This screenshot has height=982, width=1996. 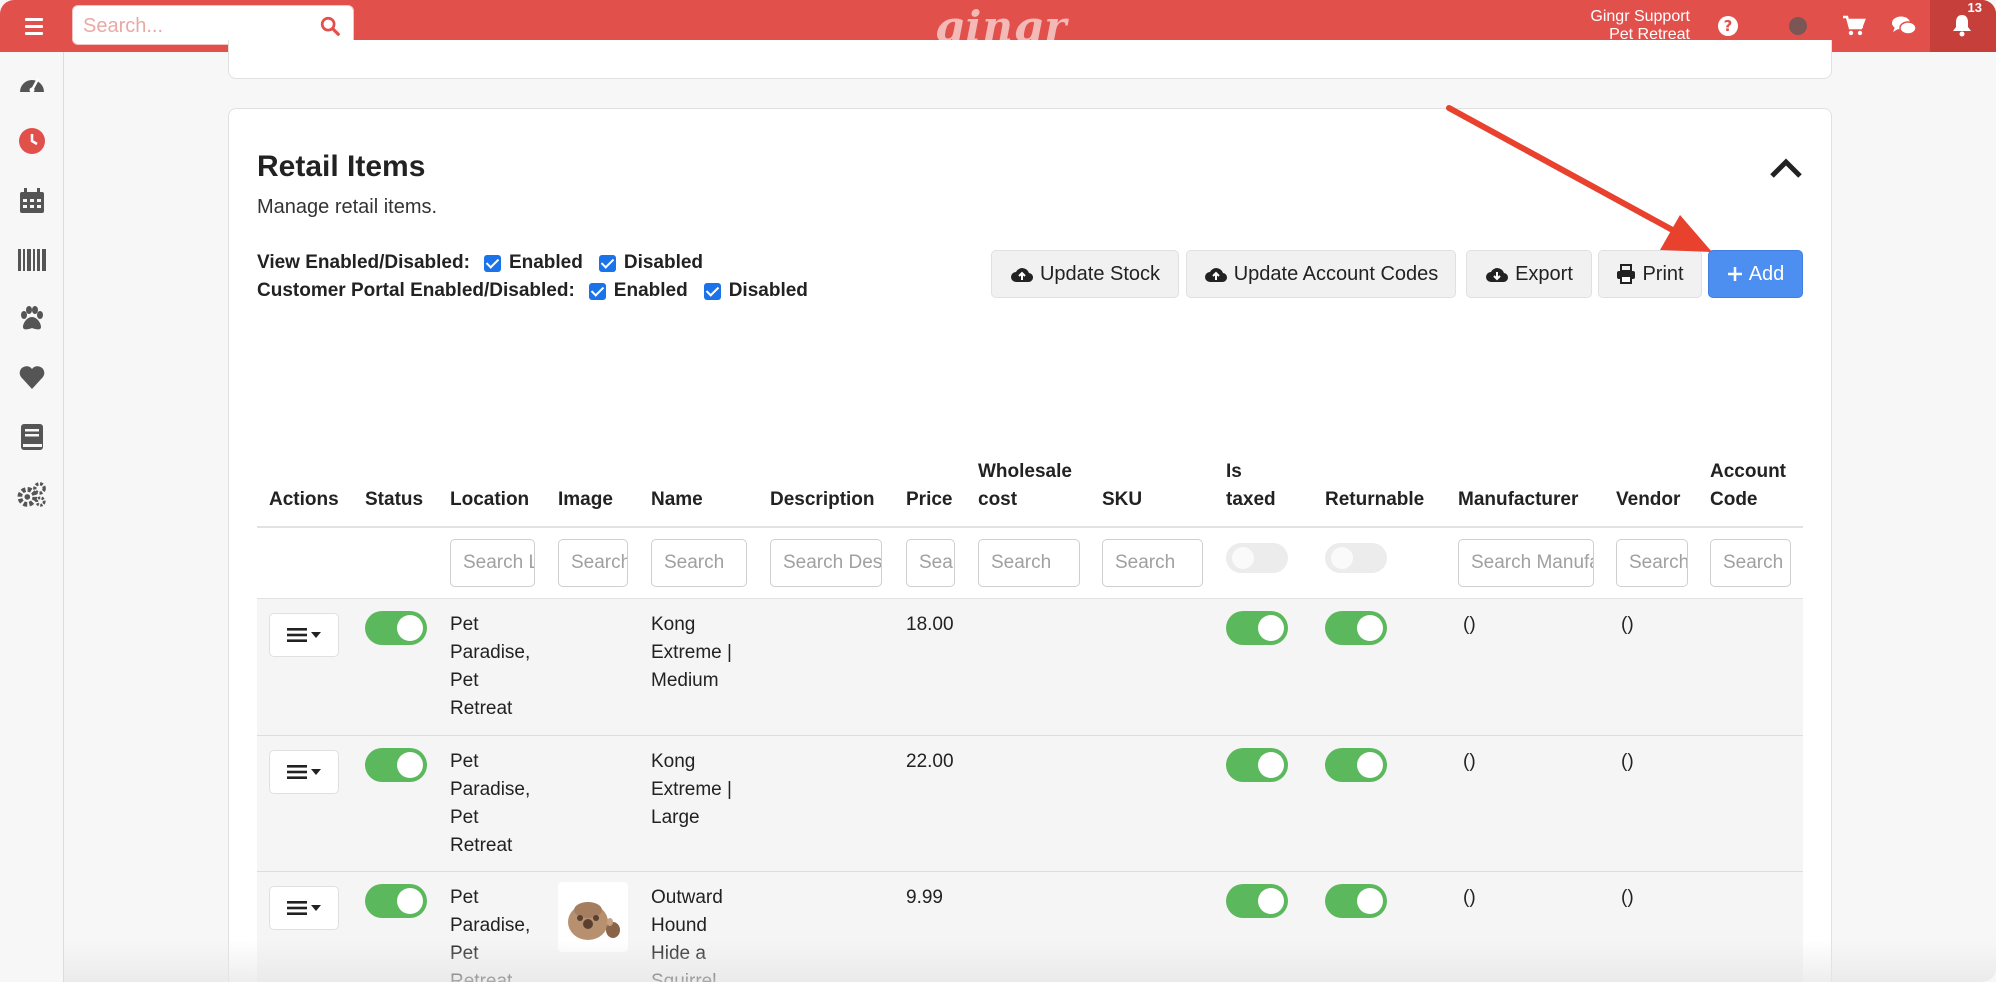 What do you see at coordinates (1648, 500) in the screenshot?
I see `col-vendor: Vendor` at bounding box center [1648, 500].